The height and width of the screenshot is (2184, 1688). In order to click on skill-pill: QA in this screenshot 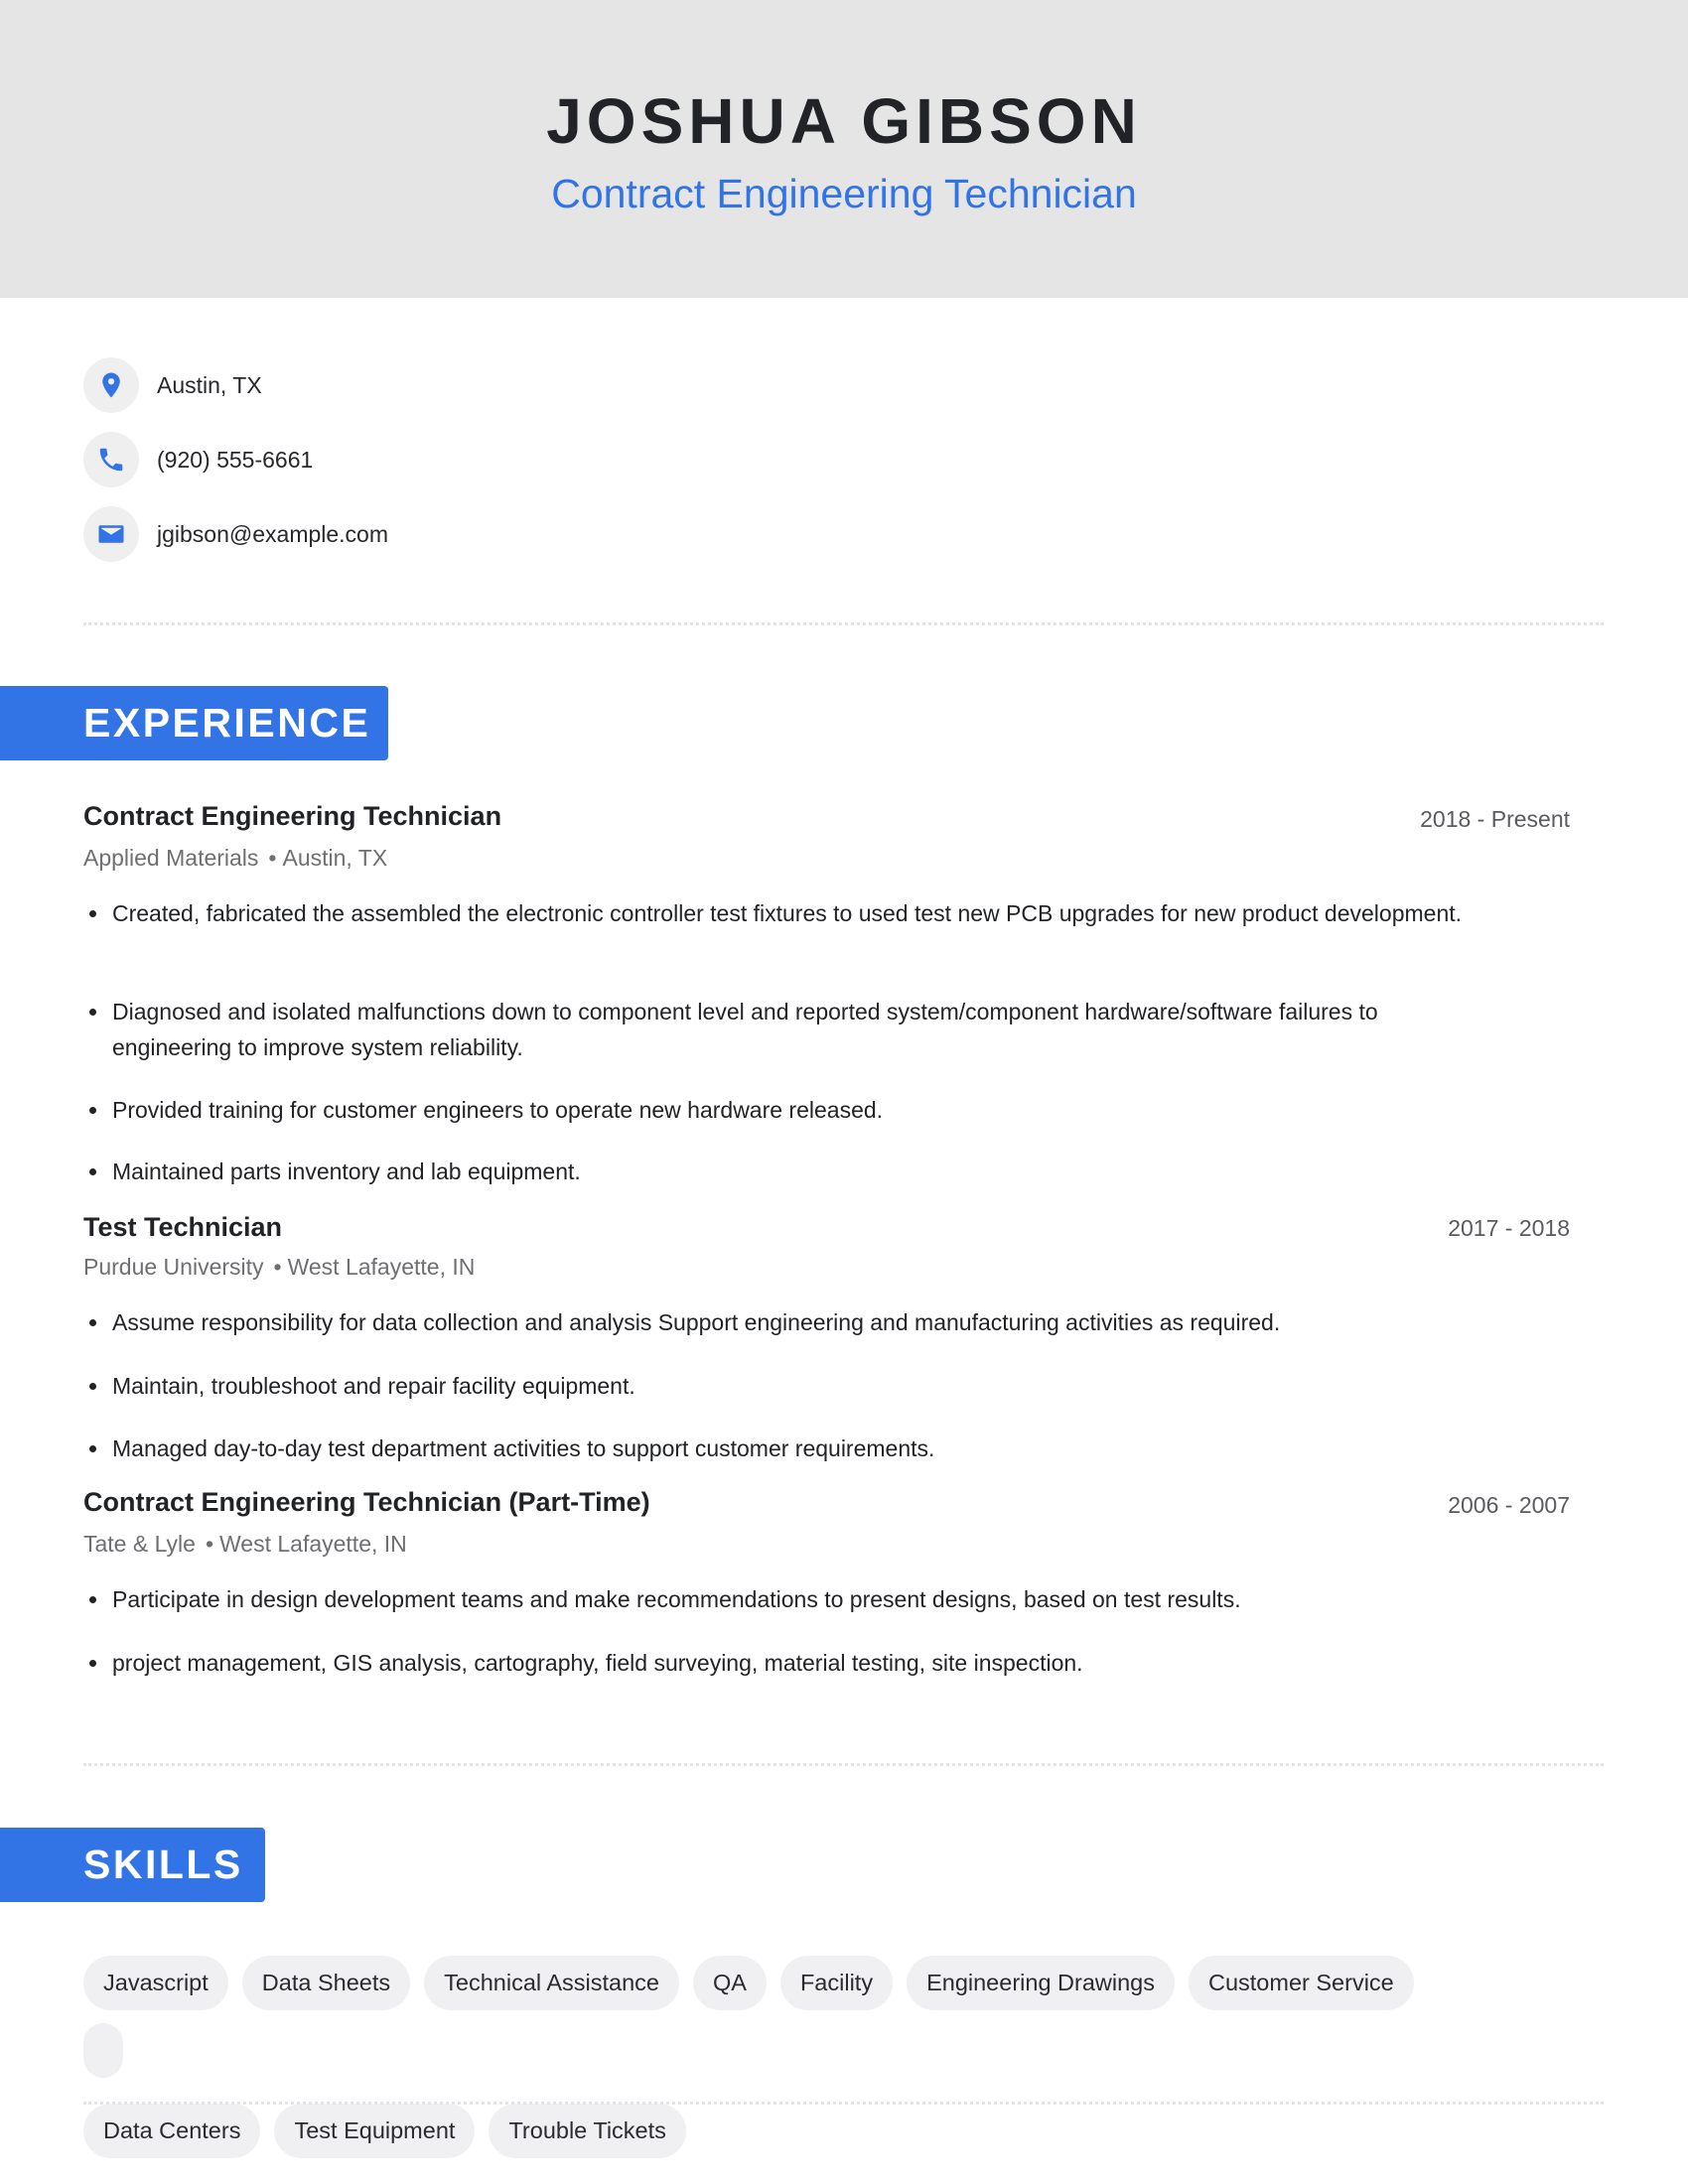, I will do `click(729, 1983)`.